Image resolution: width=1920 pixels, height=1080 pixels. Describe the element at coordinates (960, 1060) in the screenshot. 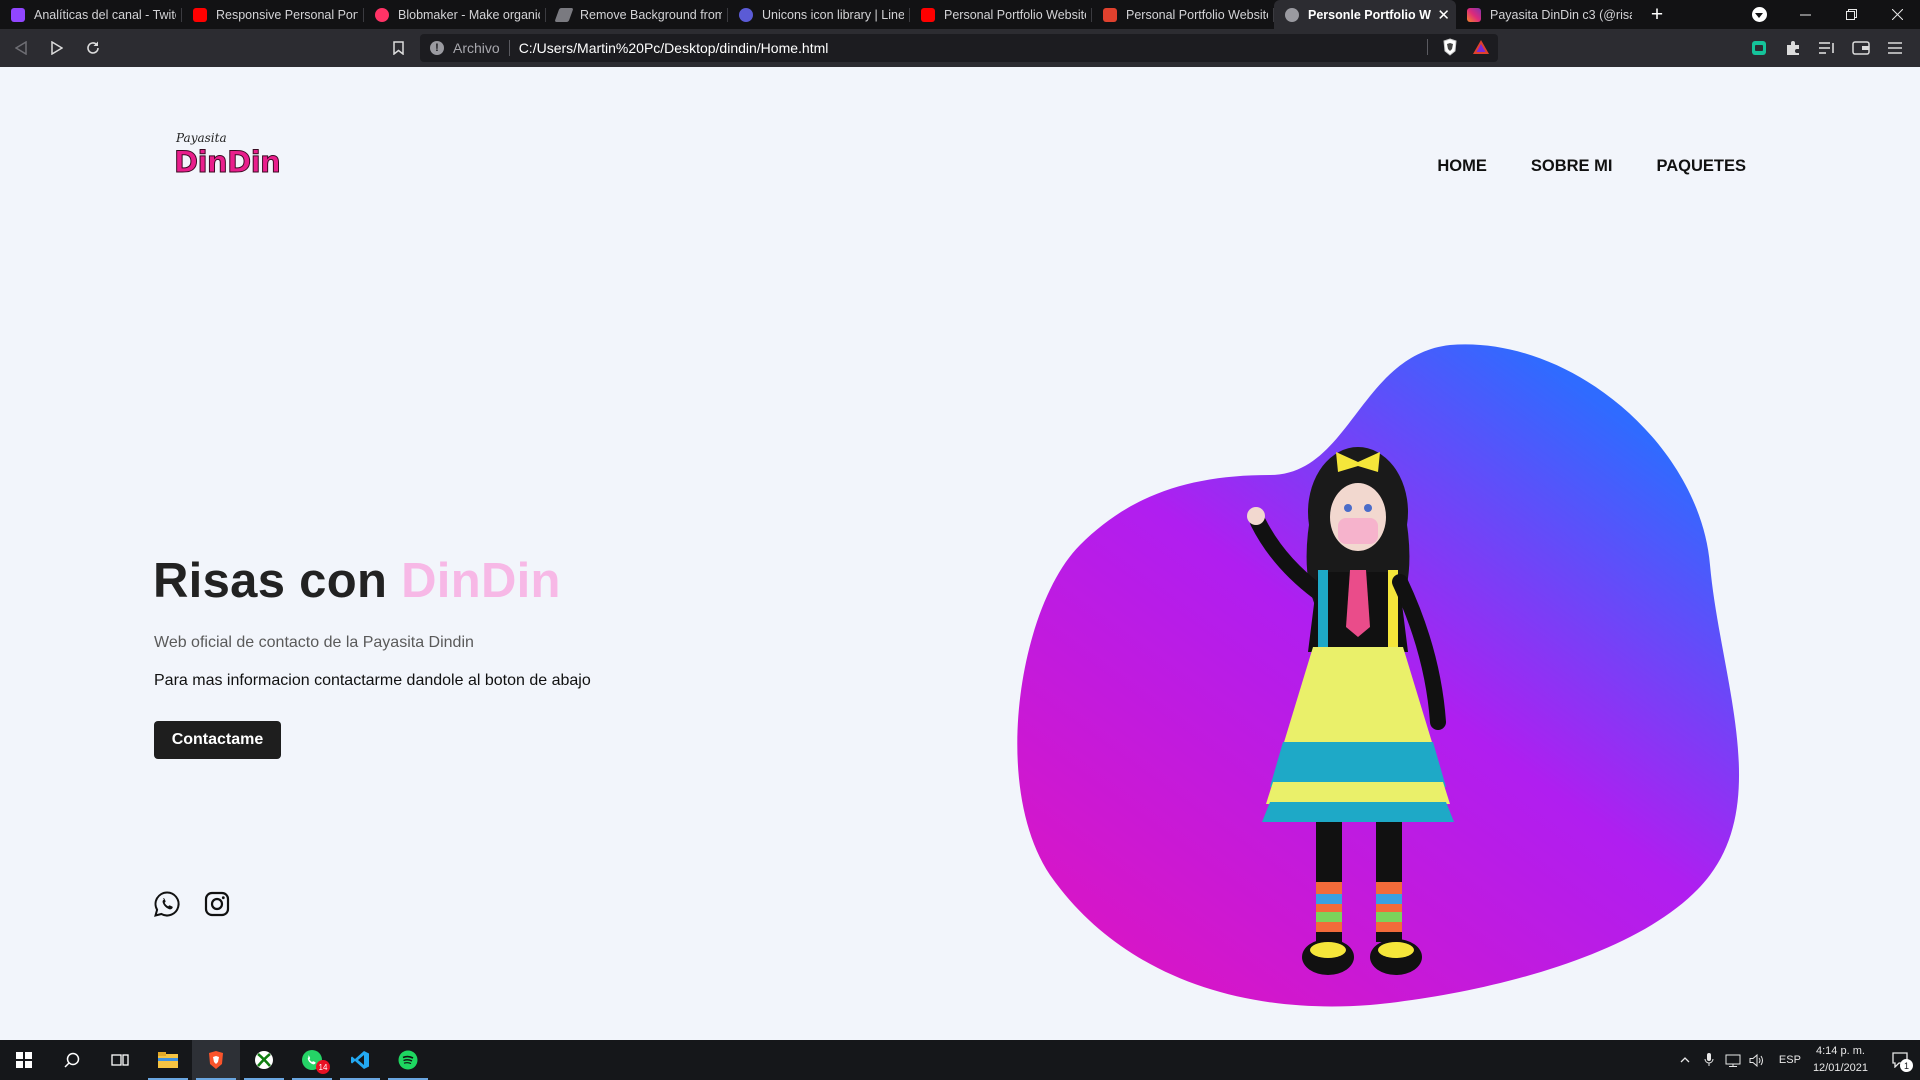

I see `windows-taskbar: 14 ESP 4:14 p. m. 12/01/2021 1` at that location.